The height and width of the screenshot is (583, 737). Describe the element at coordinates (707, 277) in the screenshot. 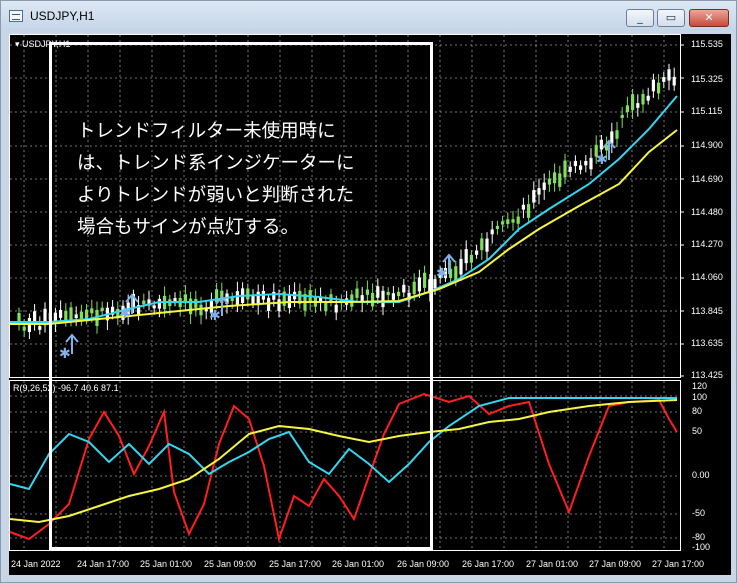

I see `price-tick-label: 114.060` at that location.